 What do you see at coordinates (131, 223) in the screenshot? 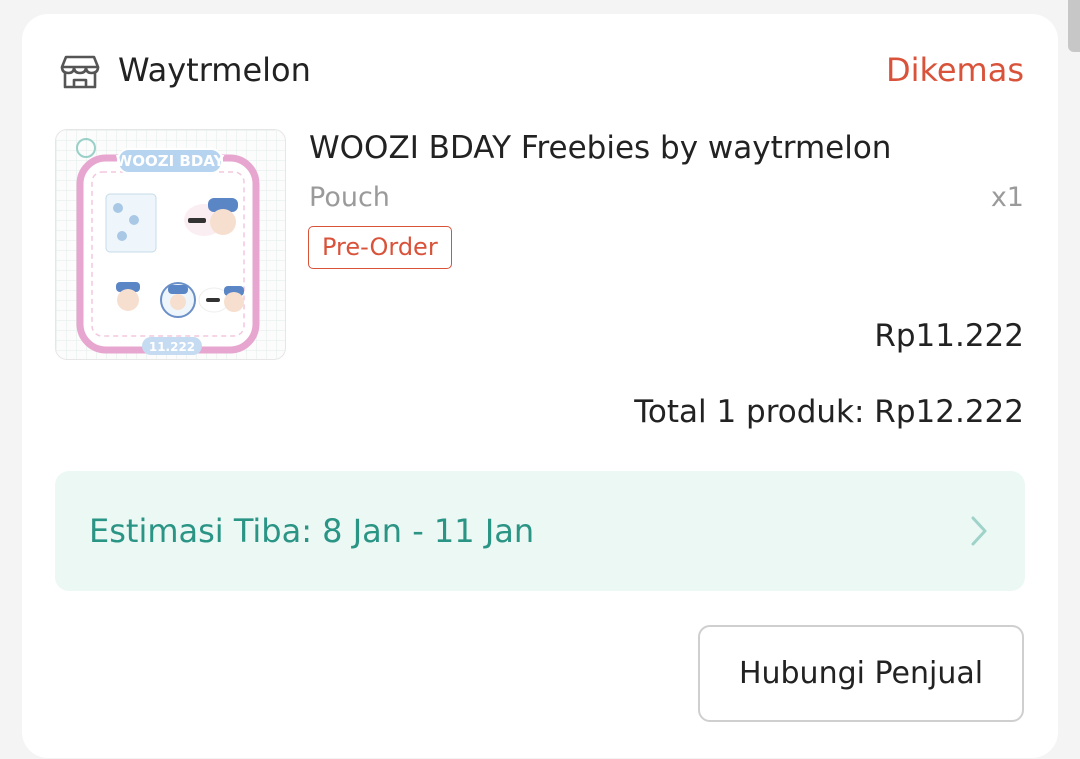
I see `sticker-sheet` at bounding box center [131, 223].